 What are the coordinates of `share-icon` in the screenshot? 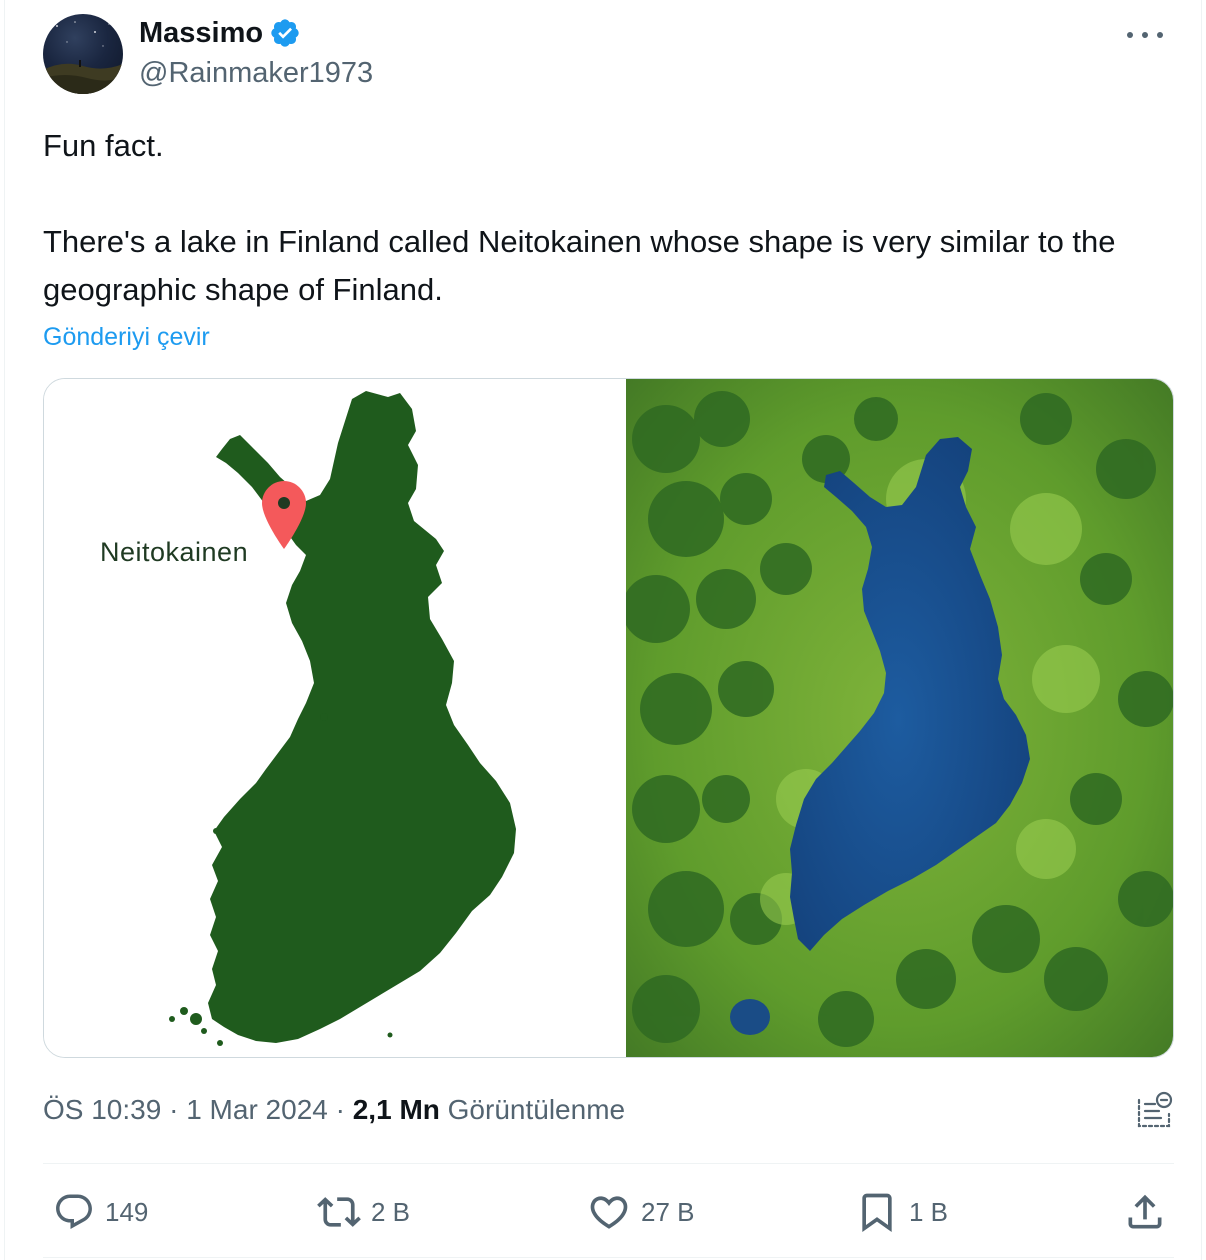 It's located at (1145, 1211).